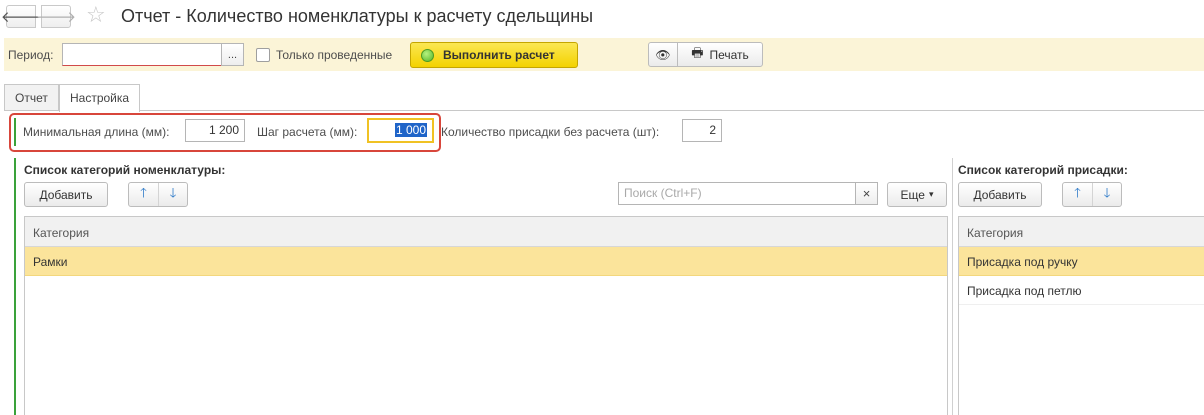 The height and width of the screenshot is (415, 1204). I want to click on table-row: Рамки, so click(486, 261).